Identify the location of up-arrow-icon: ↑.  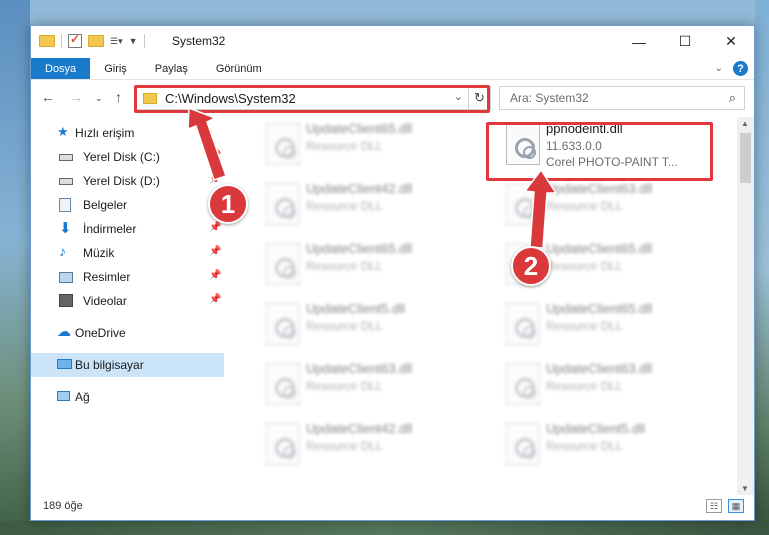
(118, 97).